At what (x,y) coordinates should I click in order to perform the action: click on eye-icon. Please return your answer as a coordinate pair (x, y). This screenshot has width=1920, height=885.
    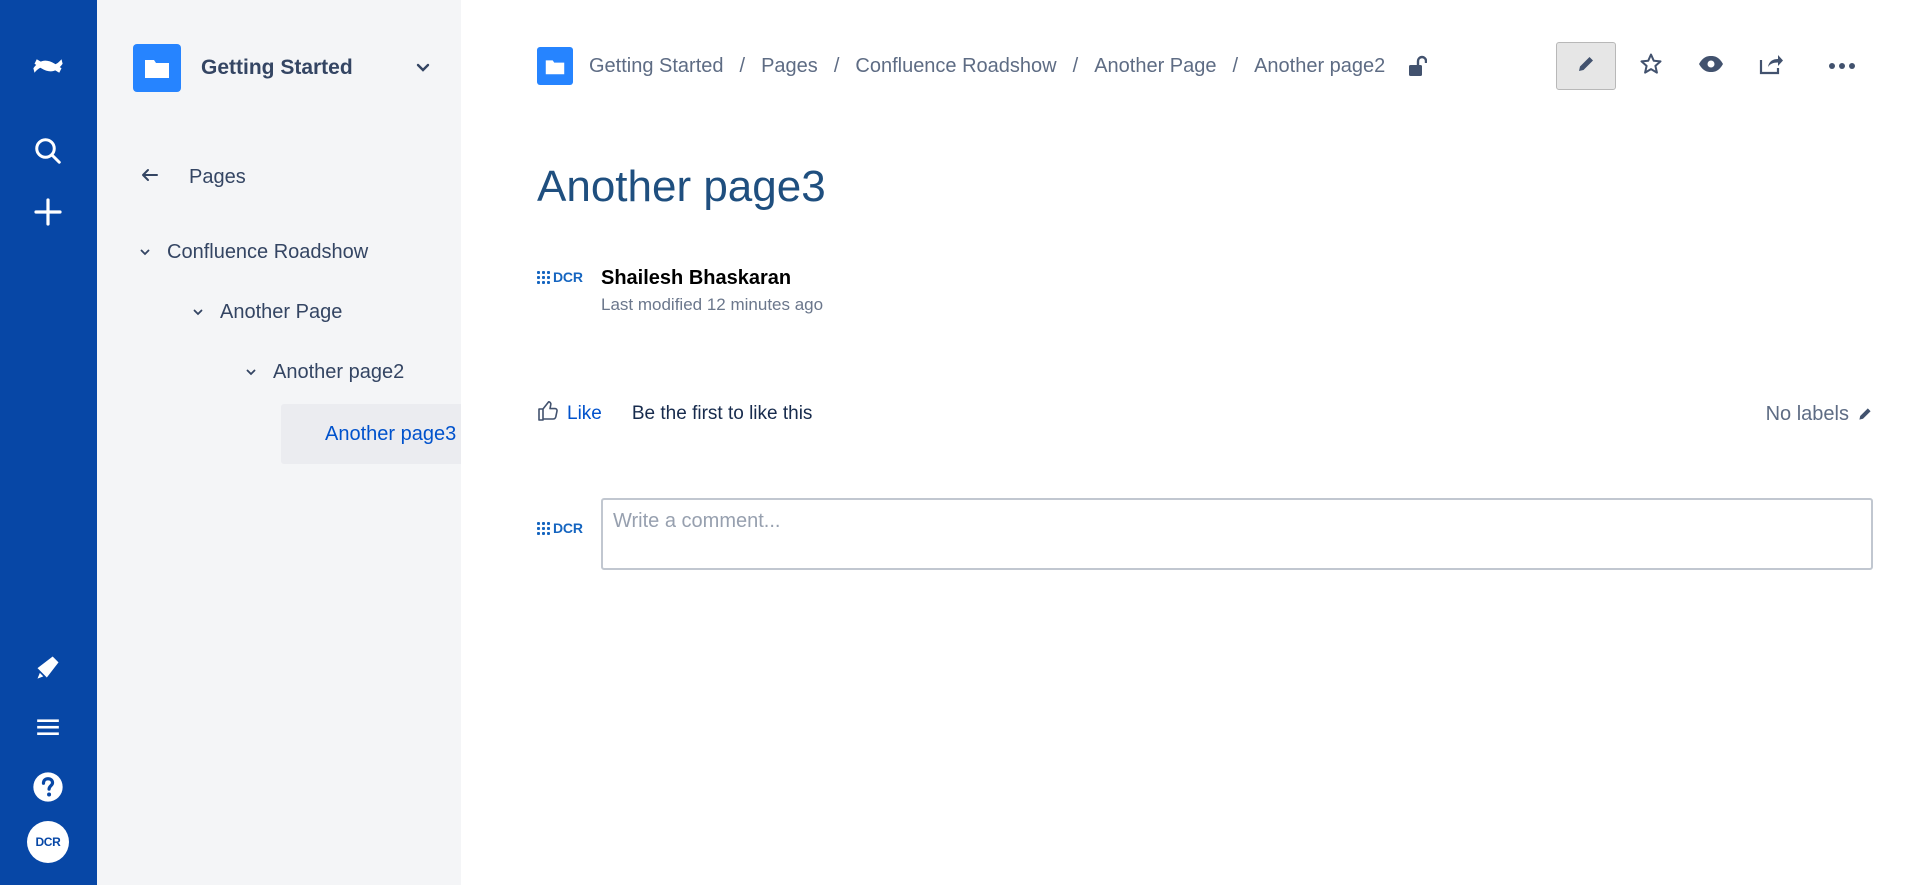
    Looking at the image, I should click on (1711, 66).